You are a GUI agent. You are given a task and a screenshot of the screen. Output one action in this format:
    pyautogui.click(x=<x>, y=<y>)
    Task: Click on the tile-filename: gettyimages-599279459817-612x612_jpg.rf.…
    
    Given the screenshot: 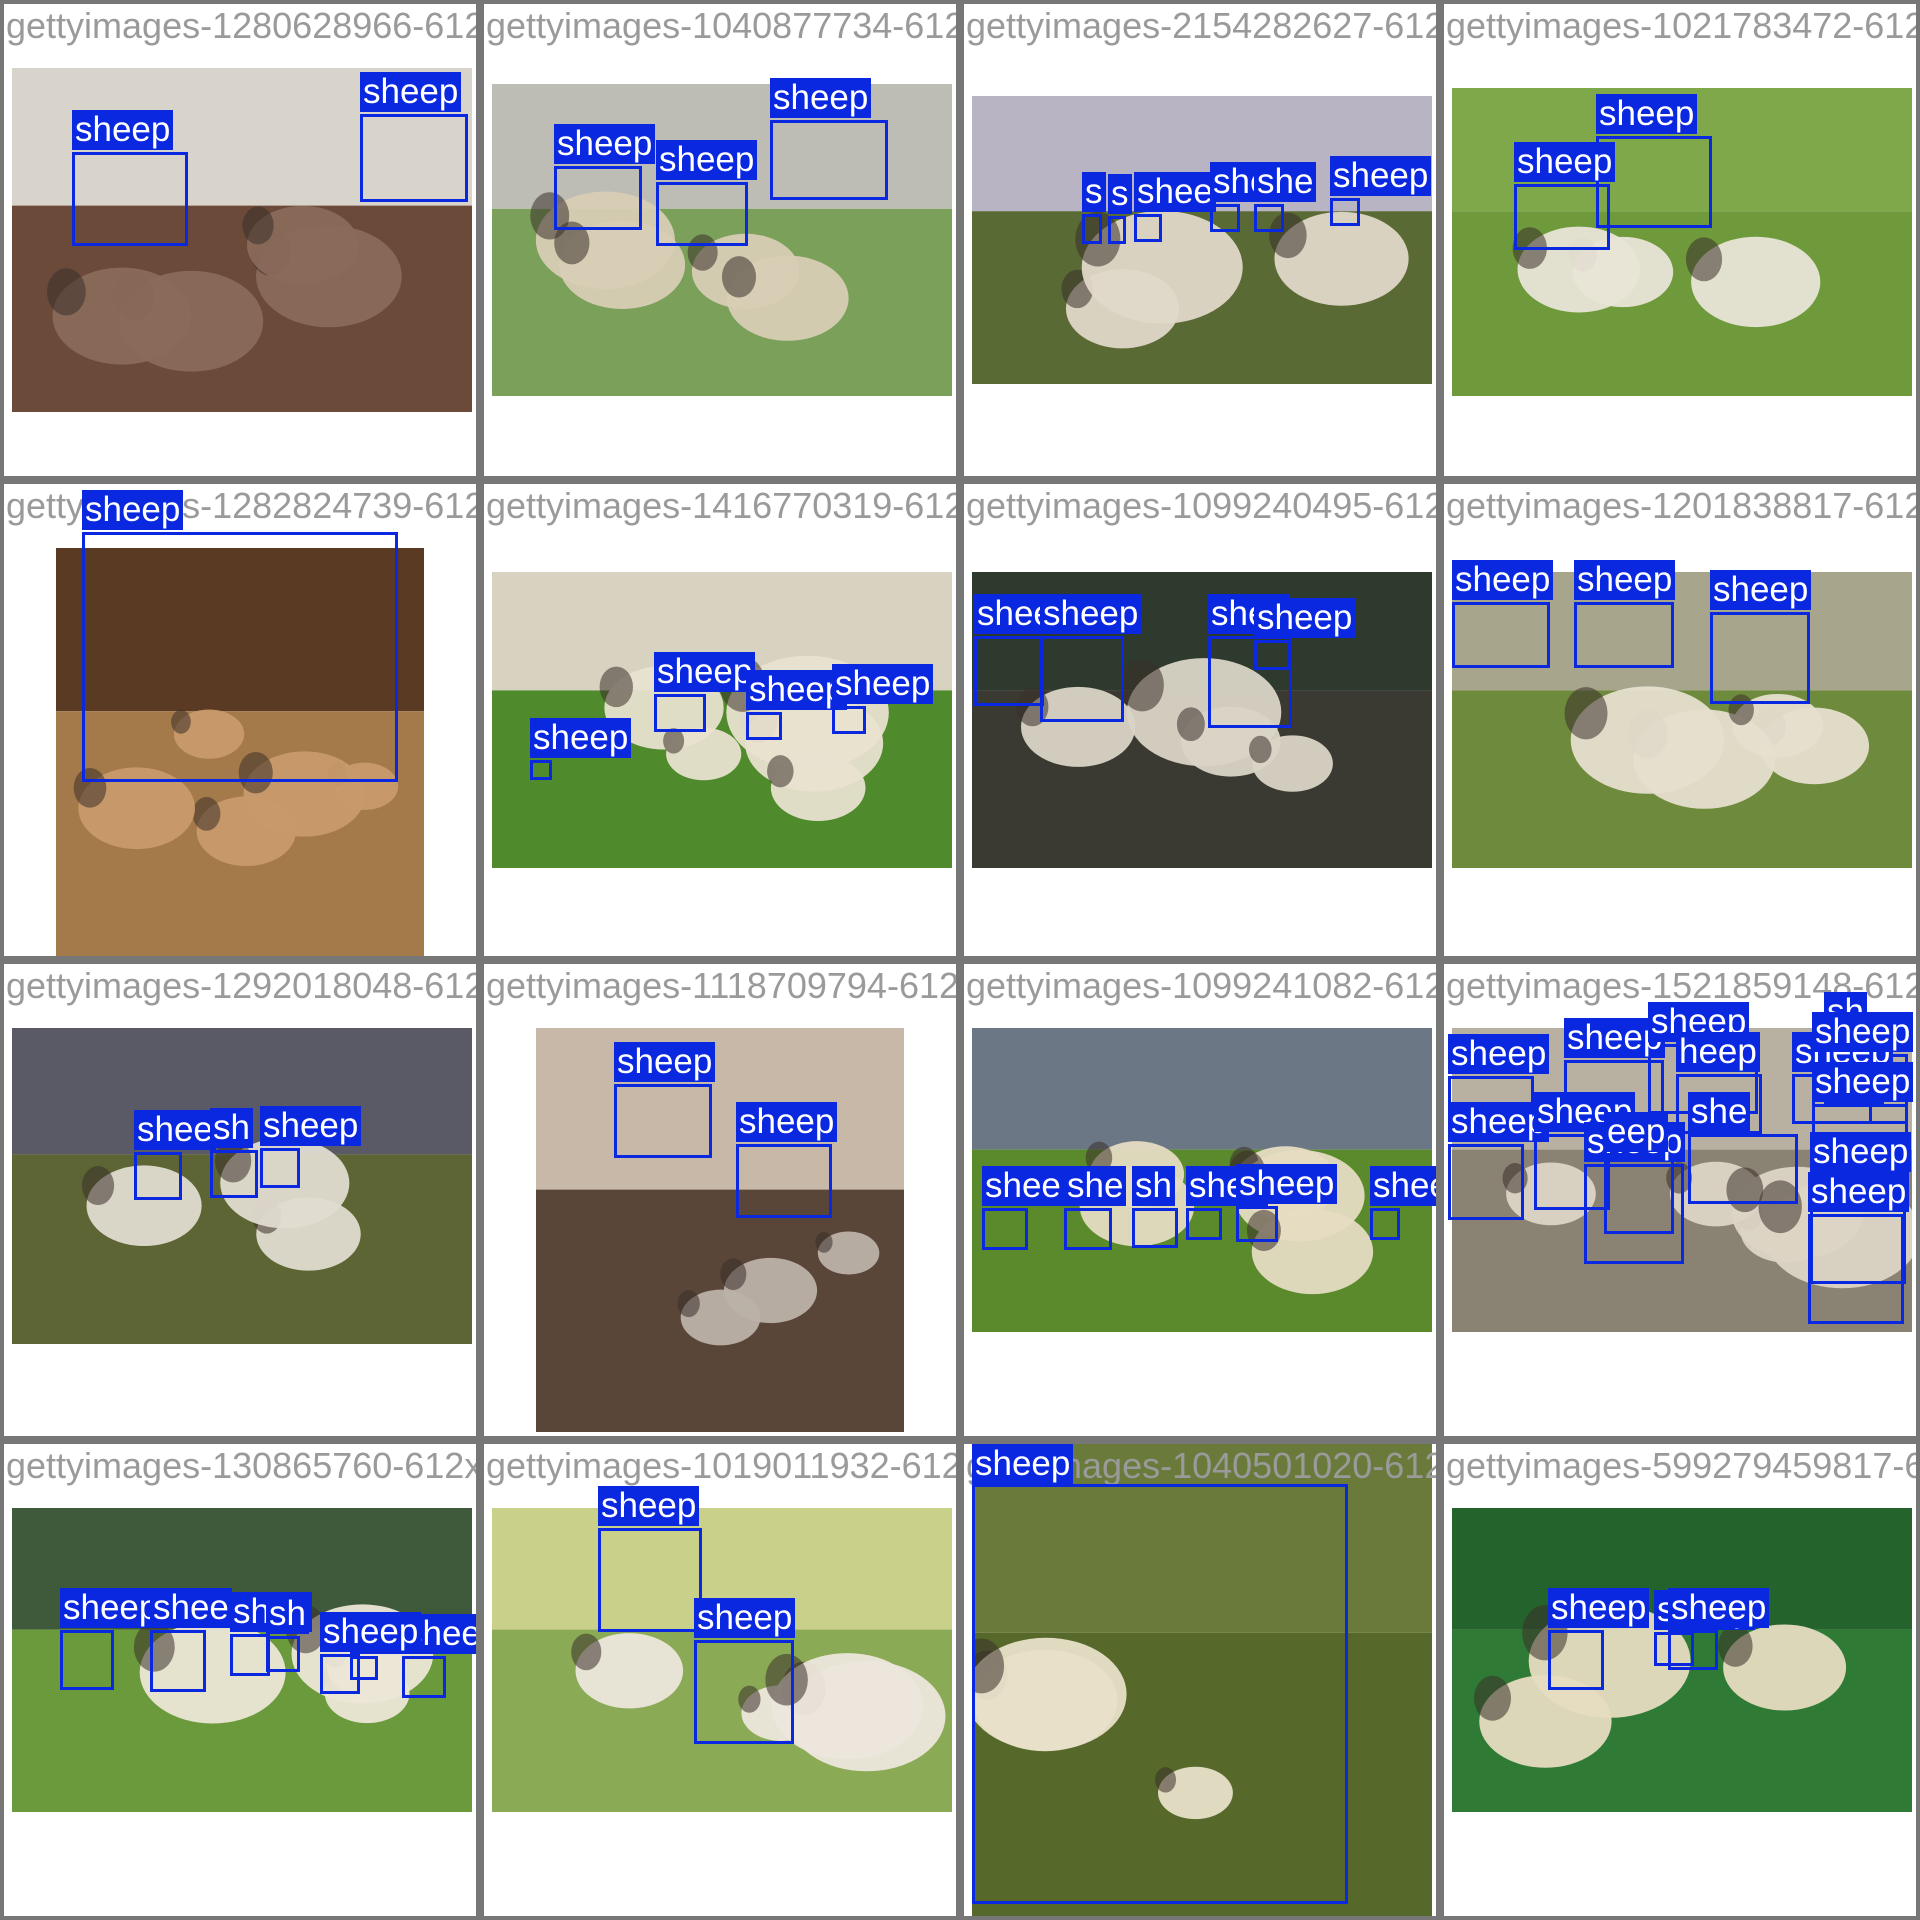 What is the action you would take?
    pyautogui.click(x=1681, y=1465)
    